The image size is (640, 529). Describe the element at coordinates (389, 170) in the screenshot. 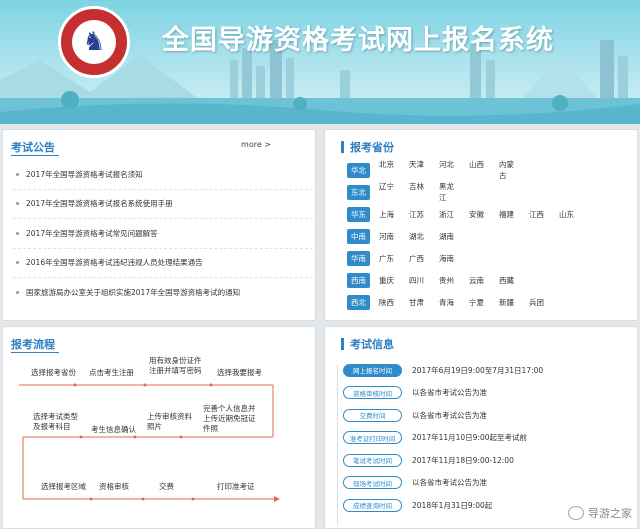

I see `province-link: 北京` at that location.